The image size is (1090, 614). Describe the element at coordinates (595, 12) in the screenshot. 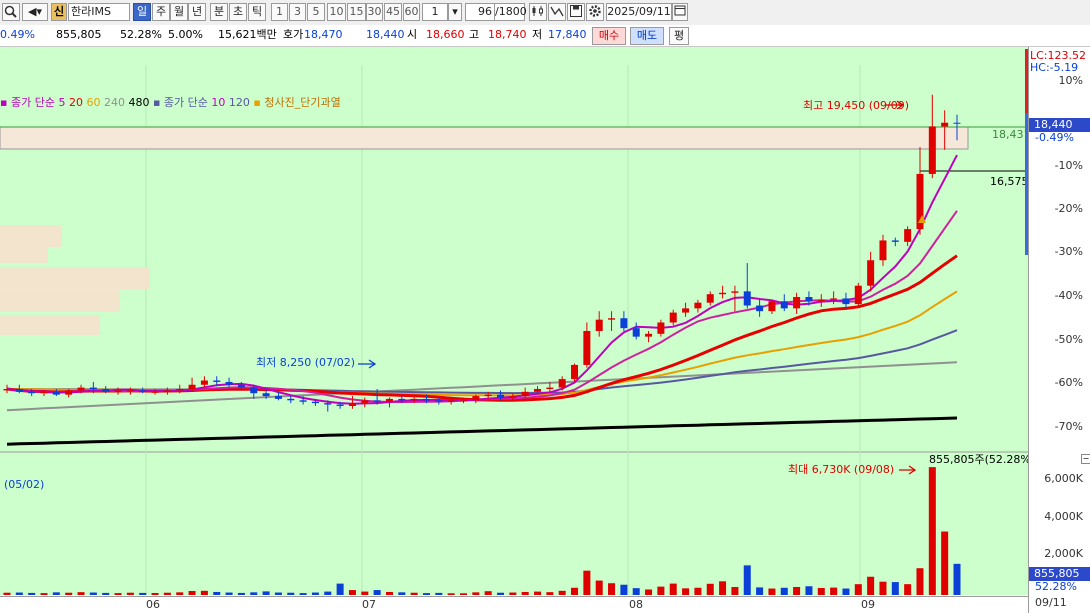

I see `gear-icon` at that location.